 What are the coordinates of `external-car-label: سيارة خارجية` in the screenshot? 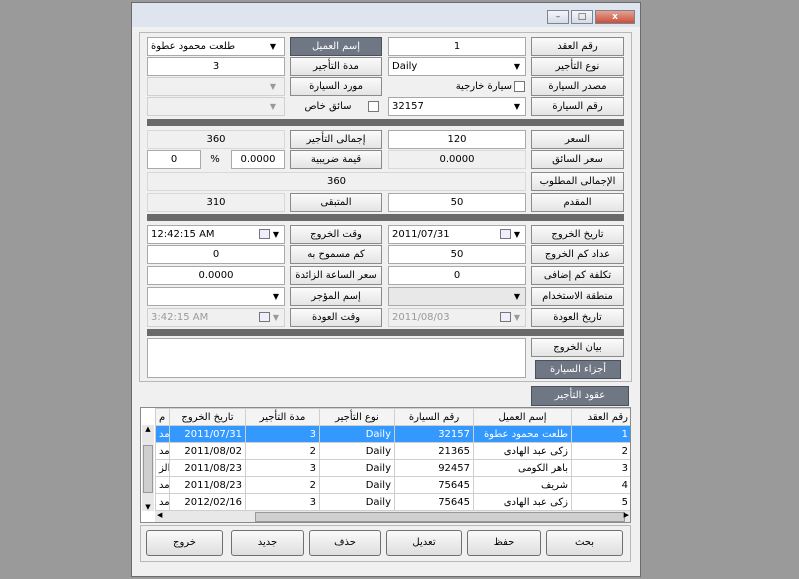 It's located at (483, 86).